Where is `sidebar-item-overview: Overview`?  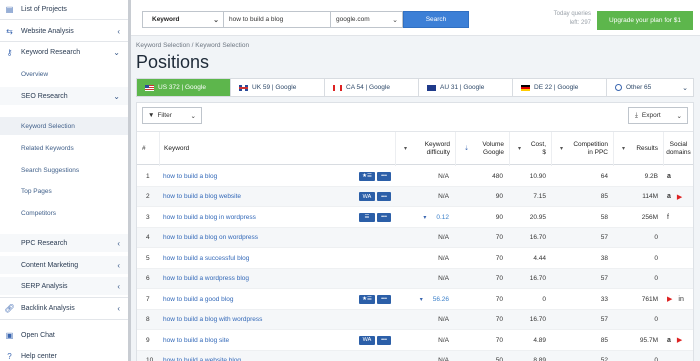 sidebar-item-overview: Overview is located at coordinates (64, 74).